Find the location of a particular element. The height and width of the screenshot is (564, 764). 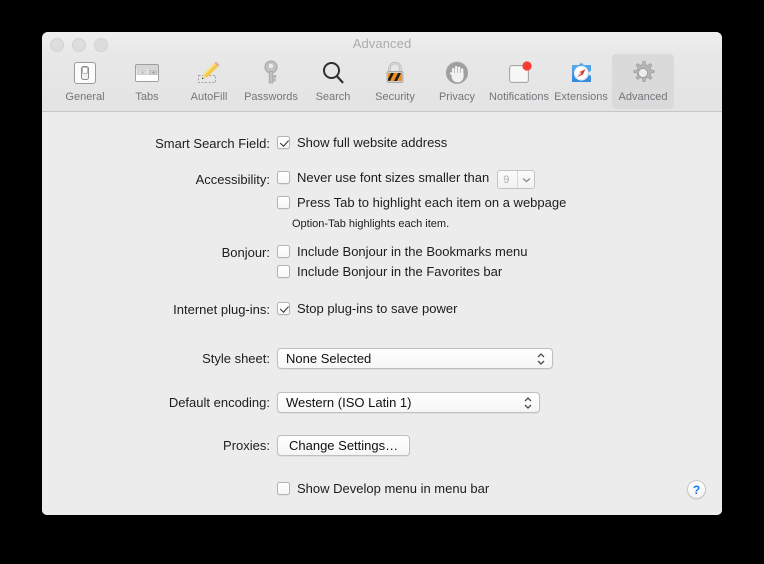

show-develop-menu-checkbox is located at coordinates (283, 488).